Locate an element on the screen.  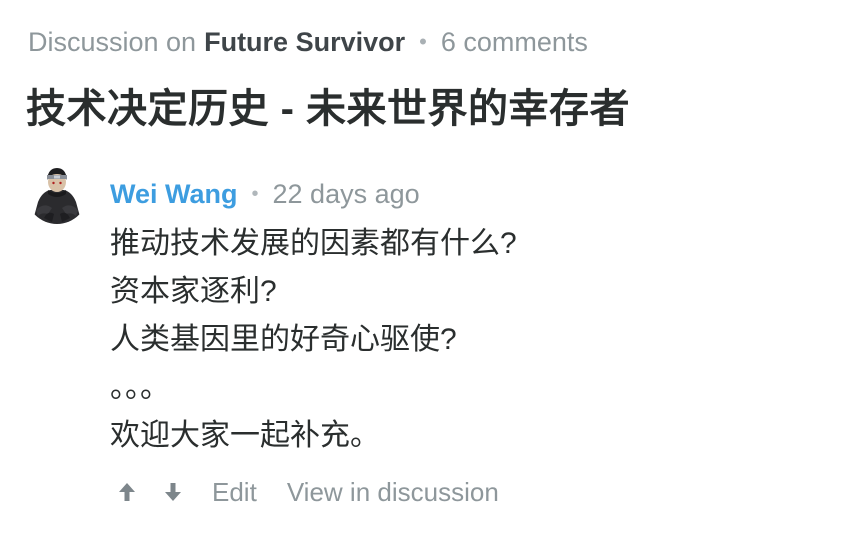
comment-line: 人类基因里的好奇心驱使? is located at coordinates (283, 339).